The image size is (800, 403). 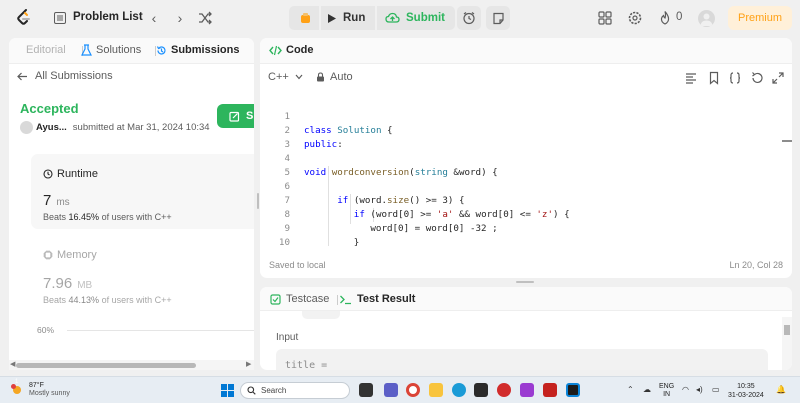 What do you see at coordinates (60, 18) in the screenshot?
I see `problem-list-icon` at bounding box center [60, 18].